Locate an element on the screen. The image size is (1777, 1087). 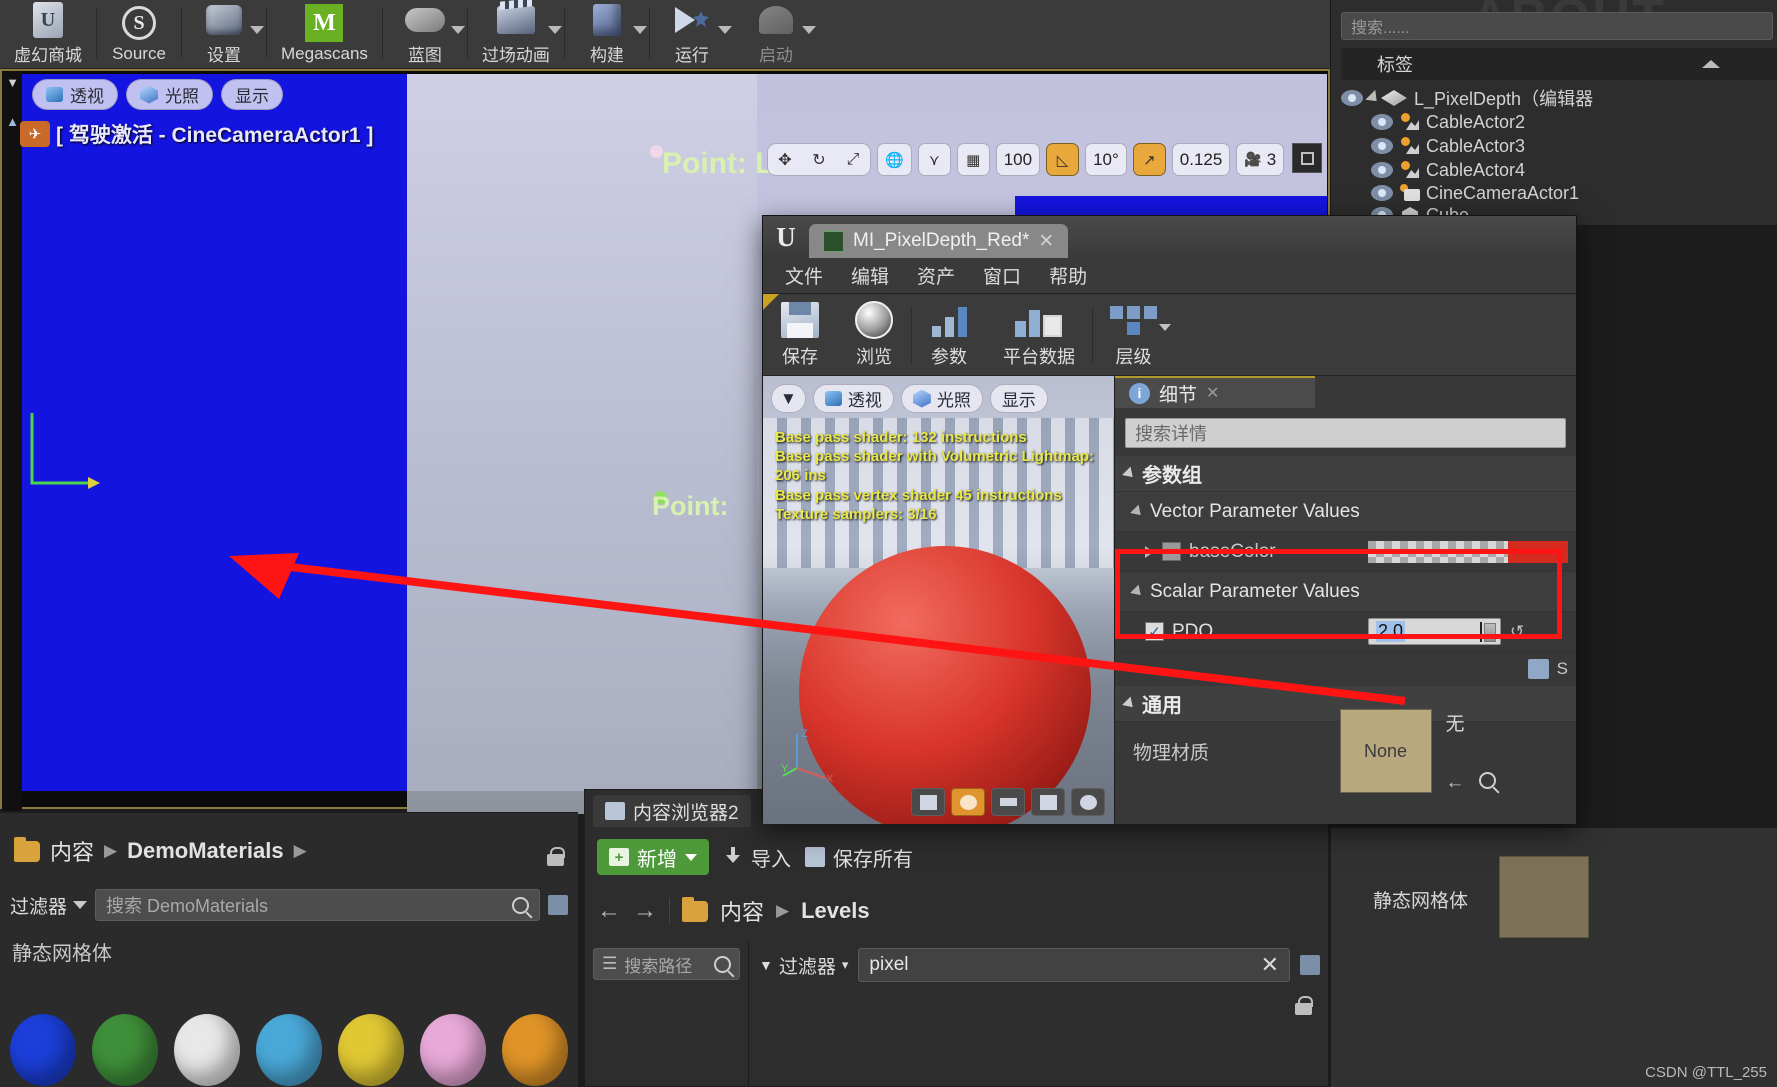
preview-lit-button: 光照 is located at coordinates (941, 398).